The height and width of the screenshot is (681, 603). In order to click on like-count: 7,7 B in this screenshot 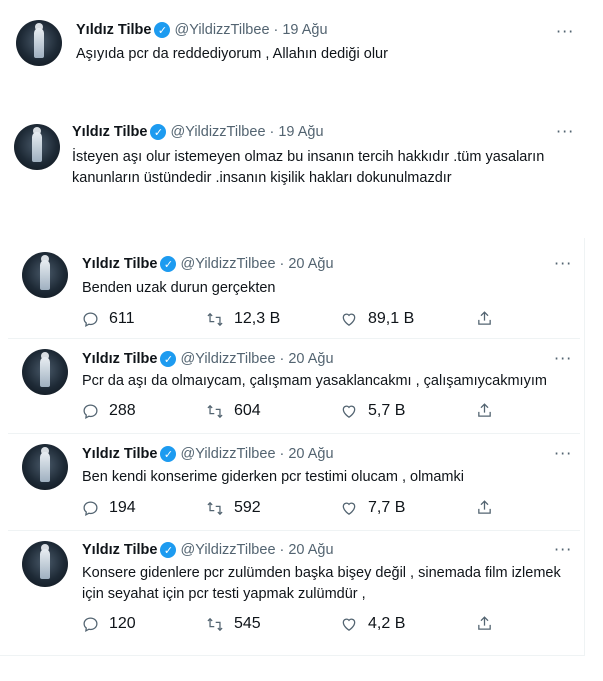, I will do `click(387, 507)`.